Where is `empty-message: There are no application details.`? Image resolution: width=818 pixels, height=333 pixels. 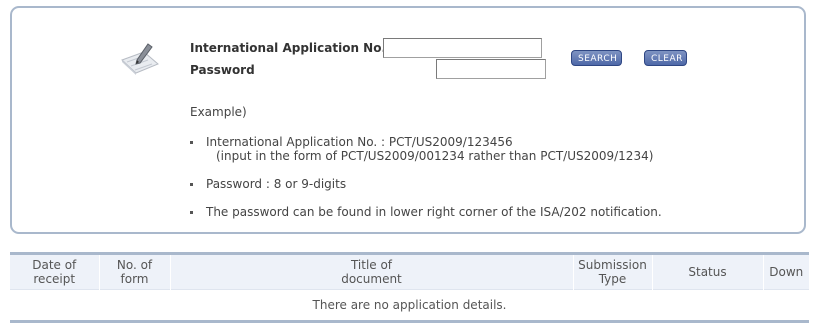
empty-message: There are no application details. is located at coordinates (409, 305).